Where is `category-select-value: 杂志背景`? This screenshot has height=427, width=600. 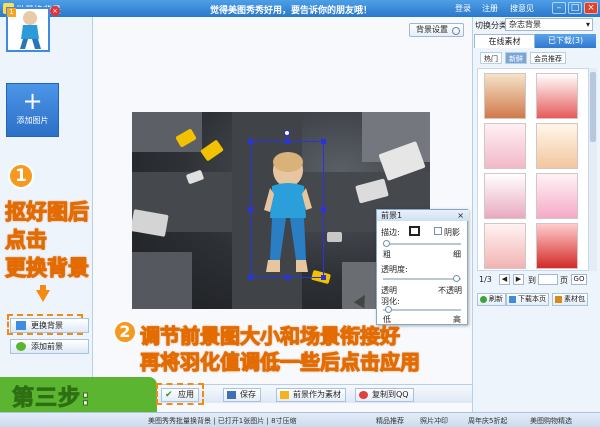
category-select-value: 杂志背景 is located at coordinates (525, 24).